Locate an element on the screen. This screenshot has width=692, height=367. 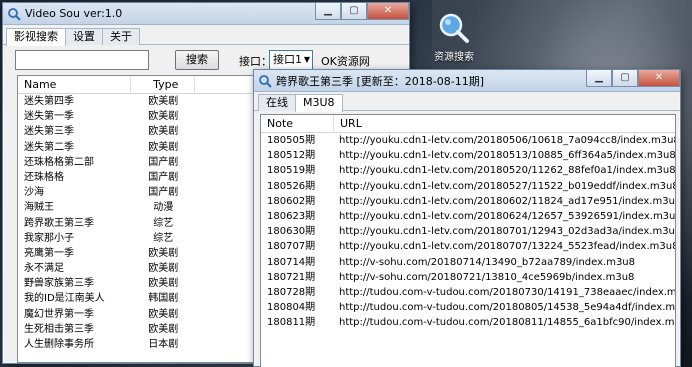
cell-name: 人生删除事务所 is located at coordinates (59, 344).